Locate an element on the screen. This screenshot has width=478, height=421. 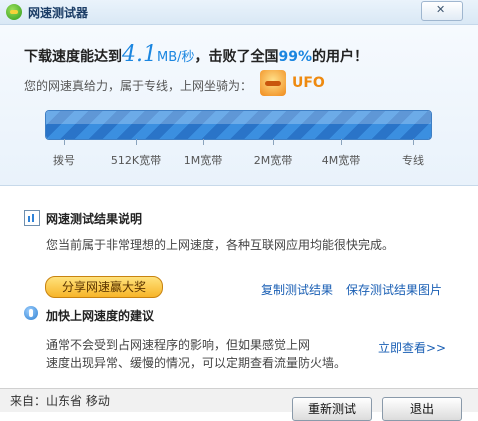
tips-text-line1: 通常不会受到占网速程序的影响，但如果感觉上网 is located at coordinates (178, 345).